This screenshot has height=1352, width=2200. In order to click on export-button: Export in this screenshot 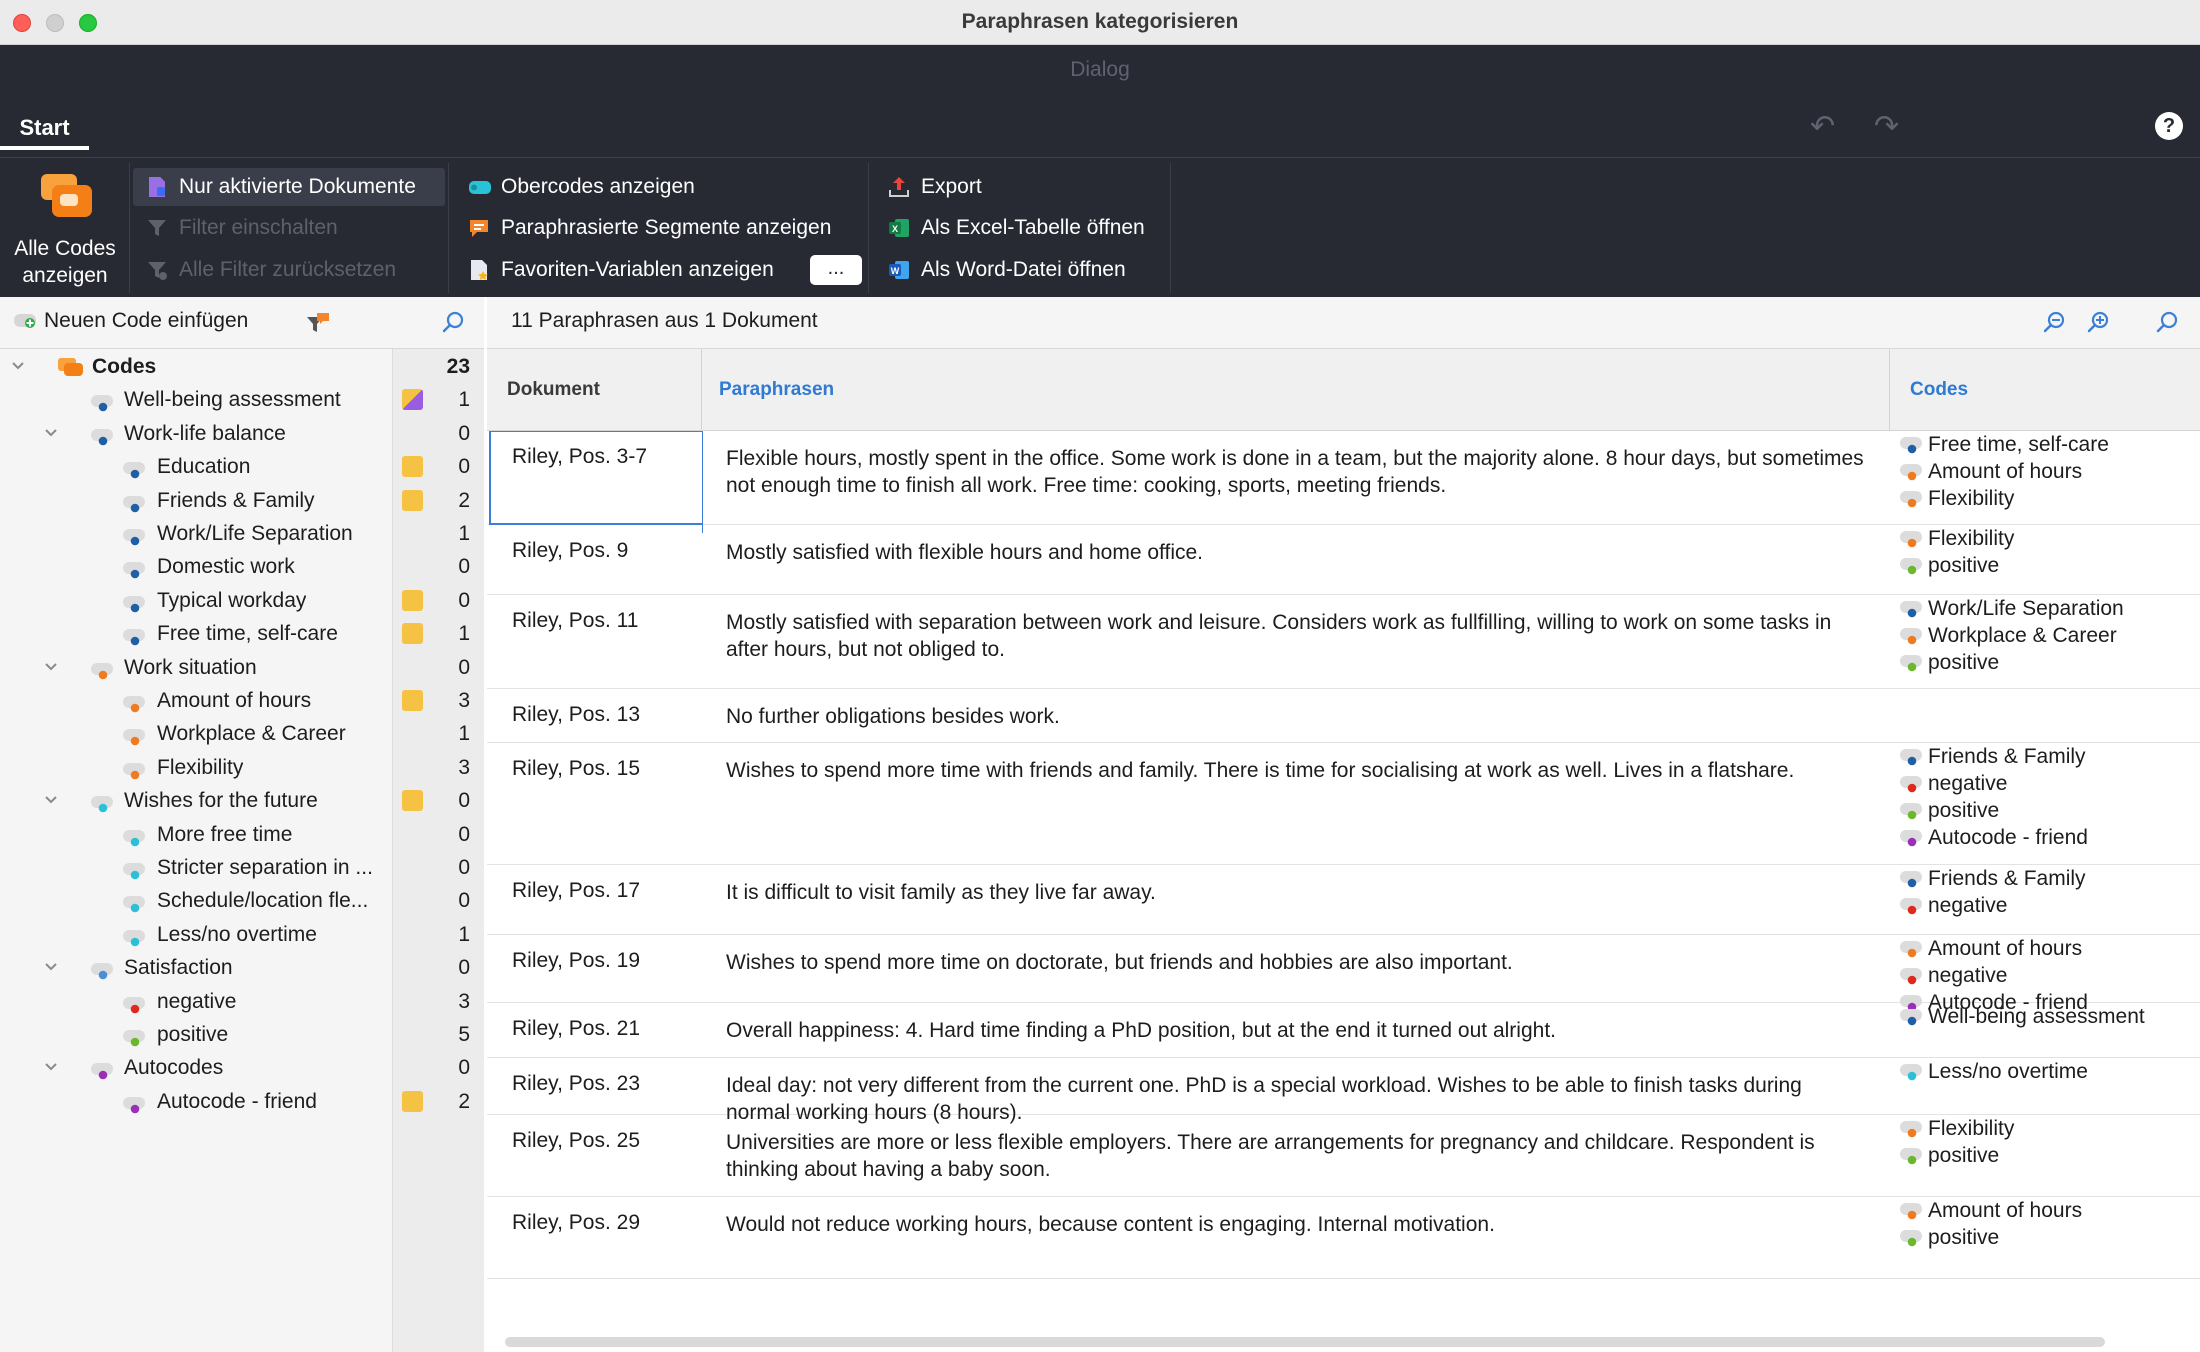, I will do `click(1025, 187)`.